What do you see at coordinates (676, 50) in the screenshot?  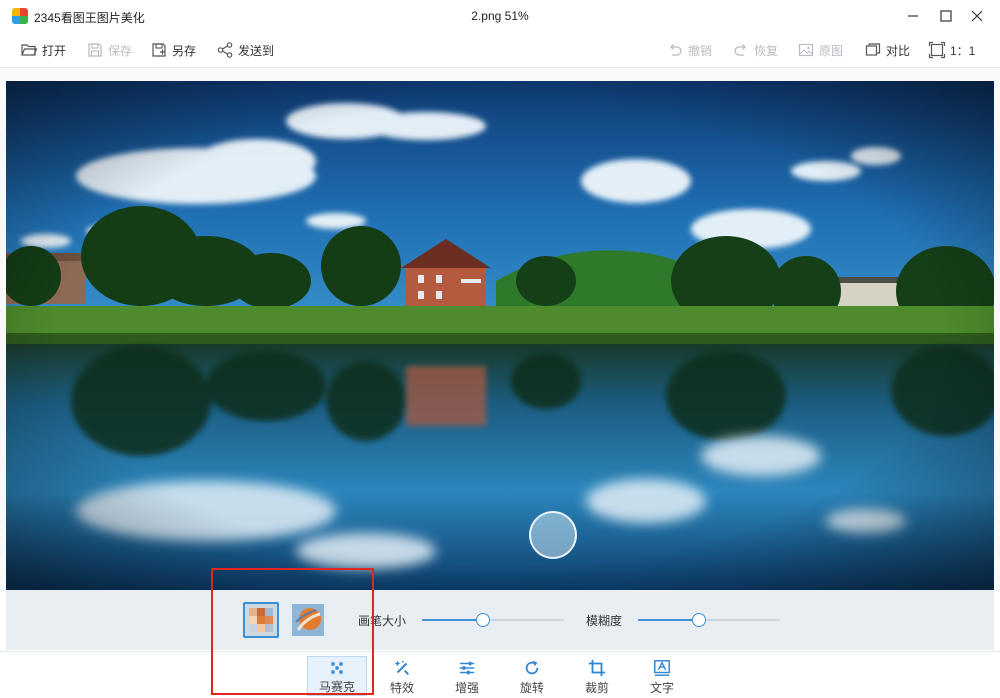 I see `undo-icon` at bounding box center [676, 50].